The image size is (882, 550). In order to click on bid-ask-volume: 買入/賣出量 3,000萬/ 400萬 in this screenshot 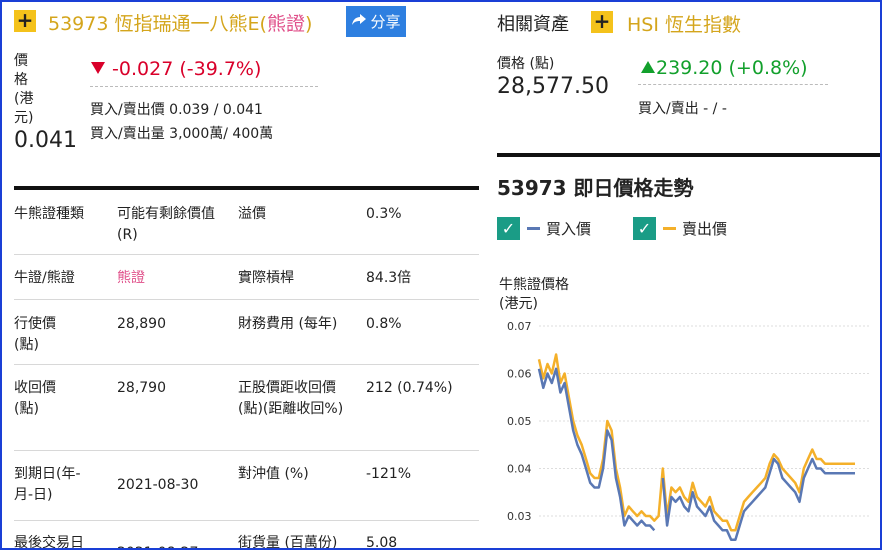, I will do `click(181, 133)`.